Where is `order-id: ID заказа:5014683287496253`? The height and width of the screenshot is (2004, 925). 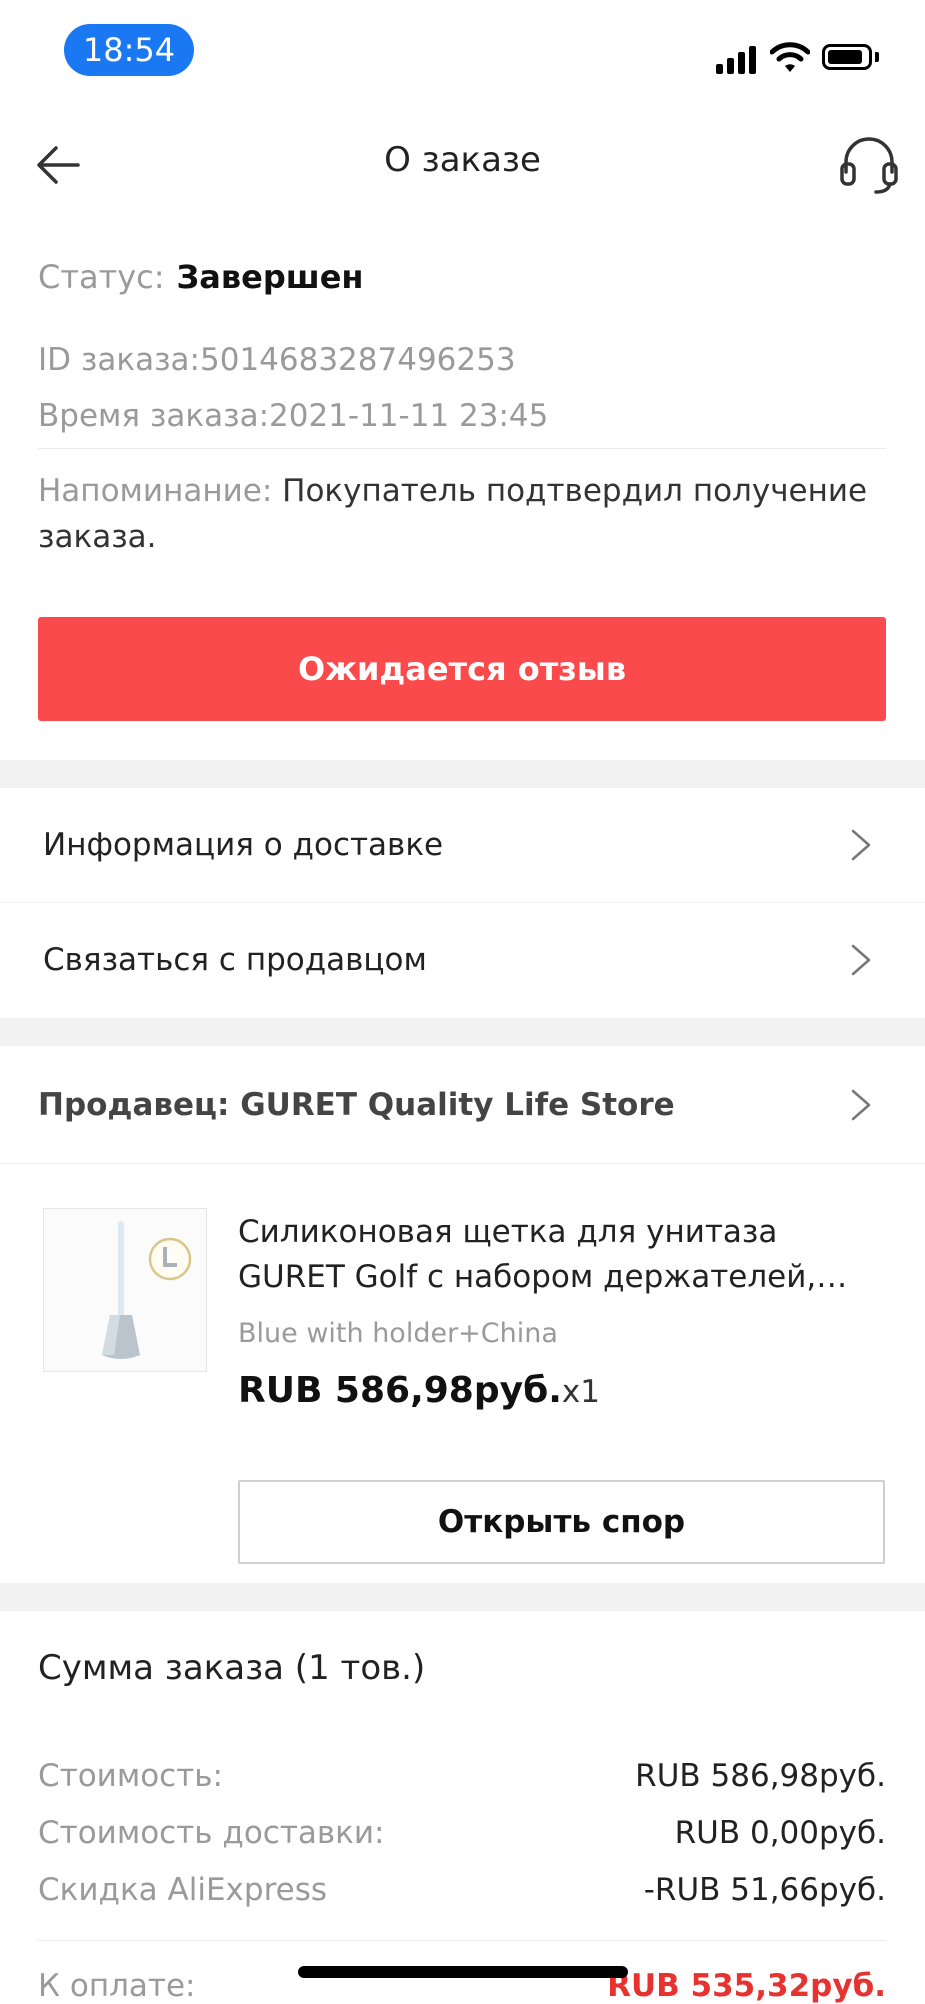
order-id: ID заказа:5014683287496253 is located at coordinates (277, 360).